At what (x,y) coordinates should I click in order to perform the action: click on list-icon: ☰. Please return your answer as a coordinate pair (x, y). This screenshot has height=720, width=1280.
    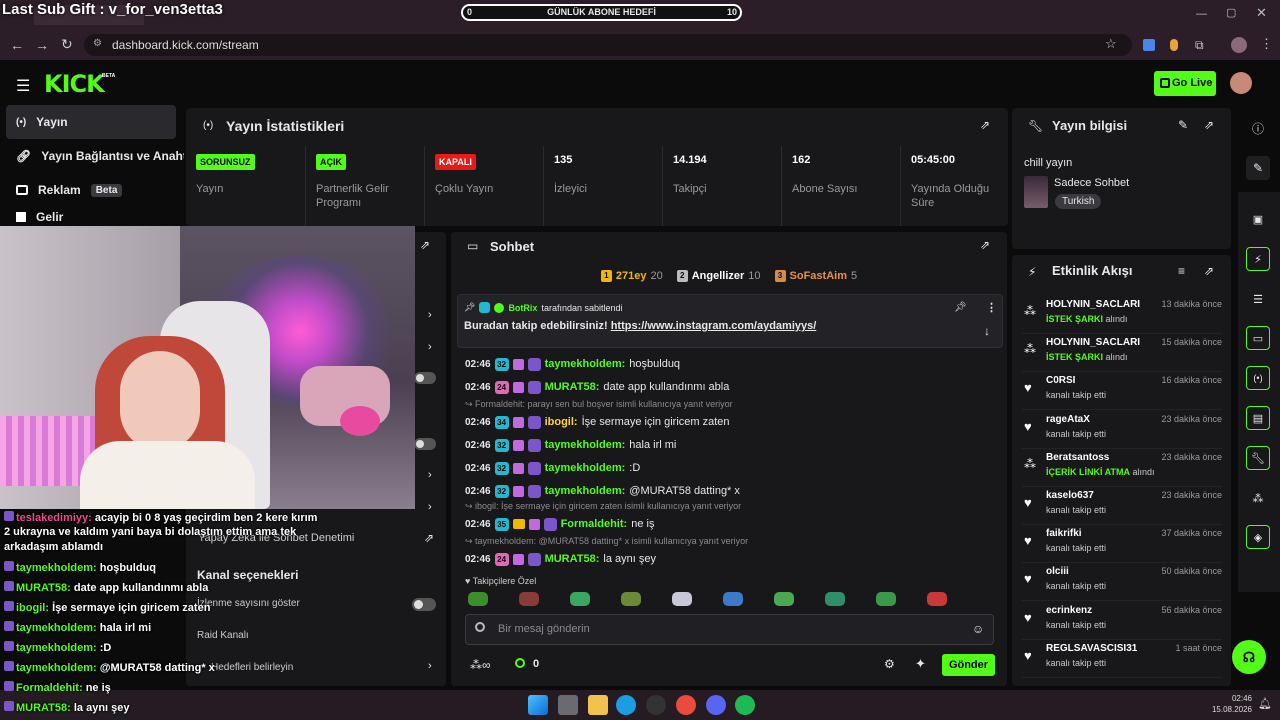
    Looking at the image, I should click on (1258, 299).